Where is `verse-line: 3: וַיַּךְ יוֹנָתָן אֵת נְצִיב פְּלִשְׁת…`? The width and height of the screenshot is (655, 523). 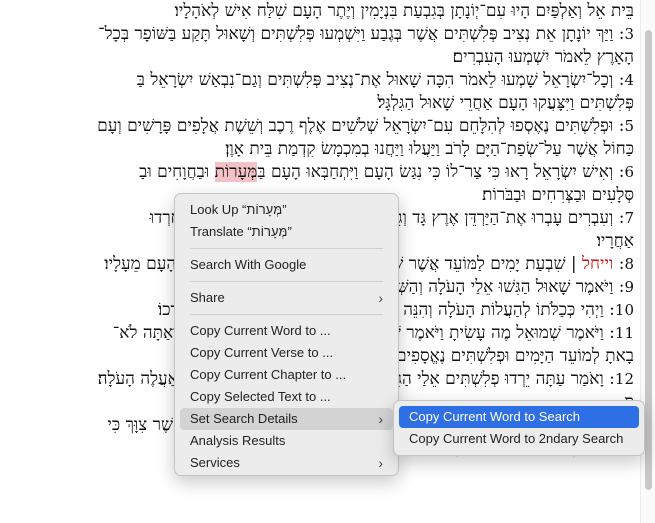 verse-line: 3: וַיַּךְ יוֹנָתָן אֵת נְצִיב פְּלִשְׁת… is located at coordinates (317, 34).